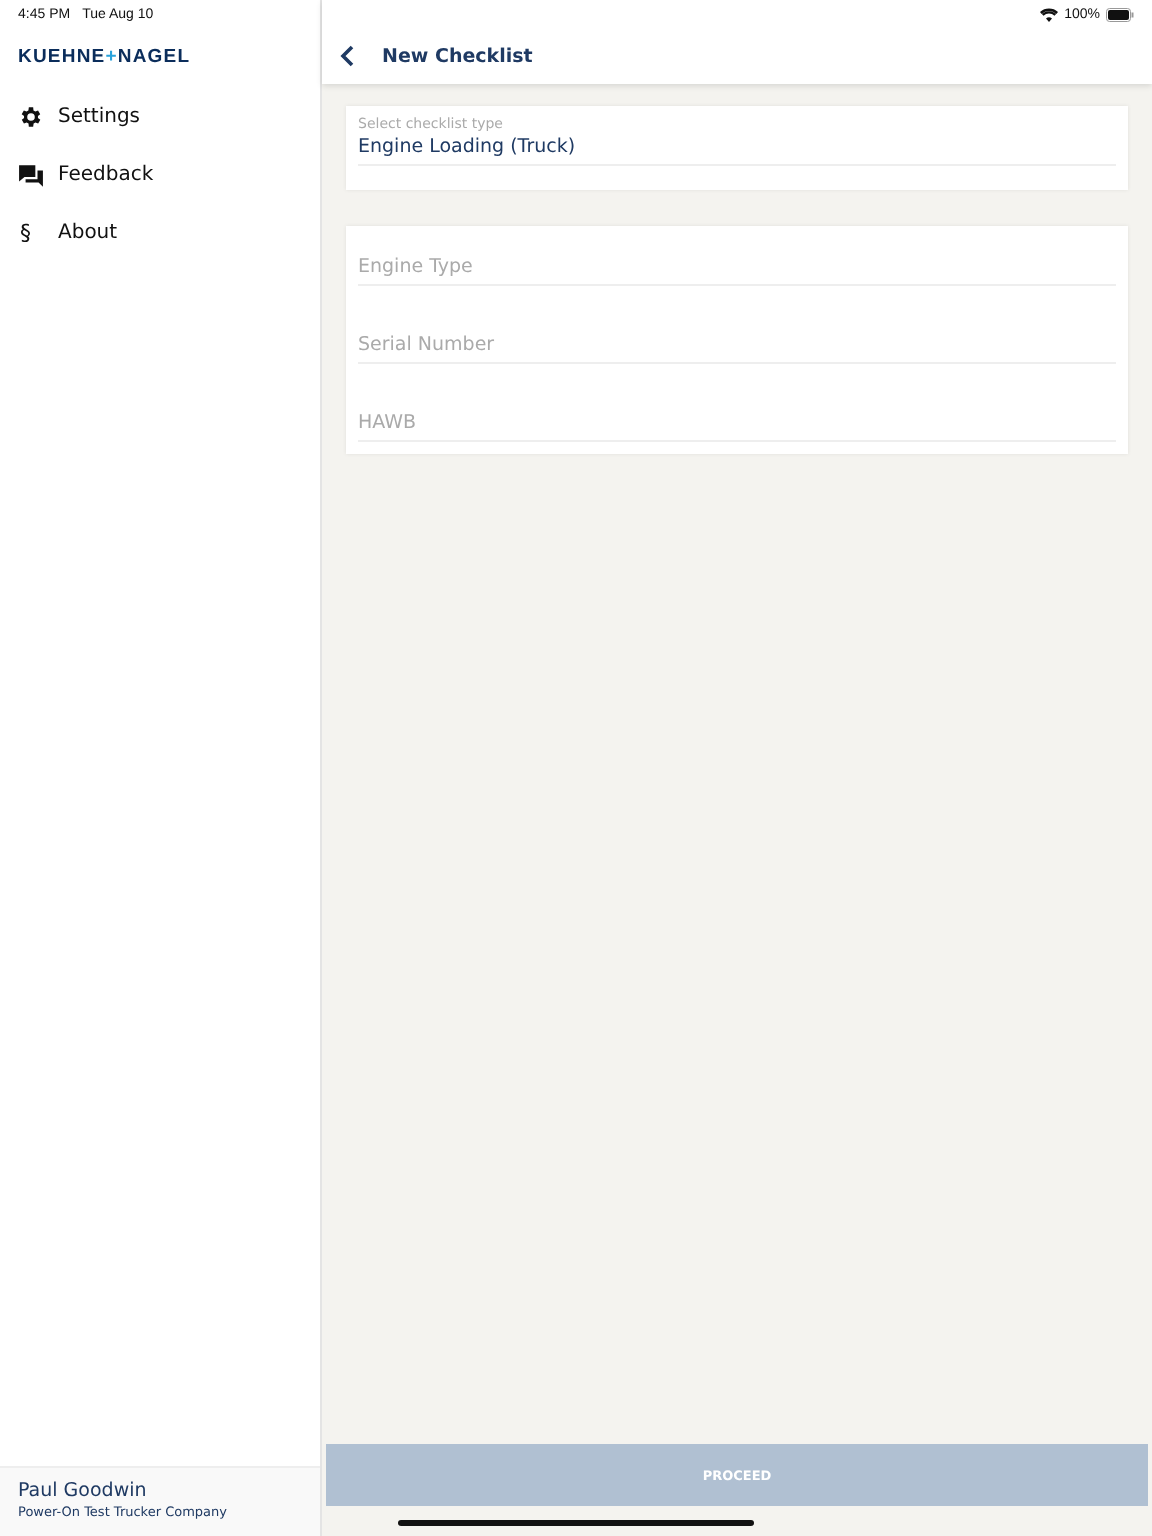 This screenshot has height=1536, width=1152. I want to click on menu-item: Settings, so click(160, 117).